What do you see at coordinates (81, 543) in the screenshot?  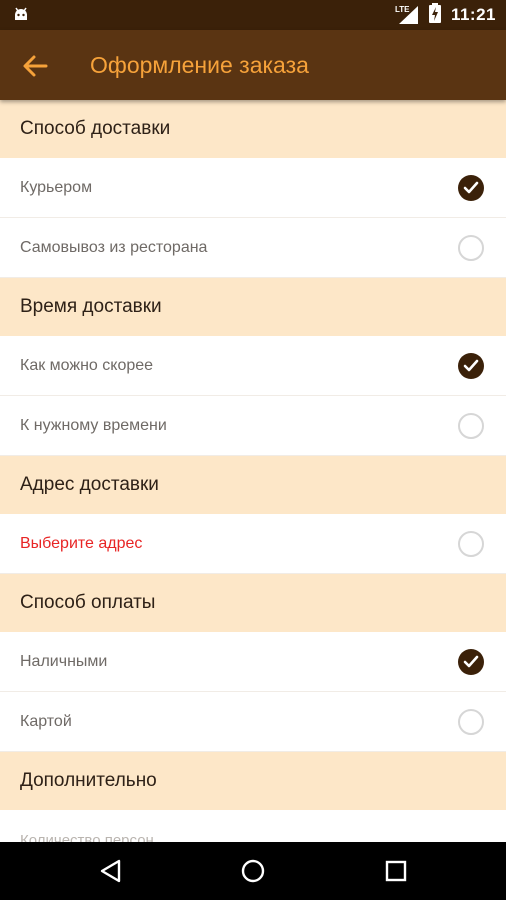 I see `select-address-label: Выберите адрес` at bounding box center [81, 543].